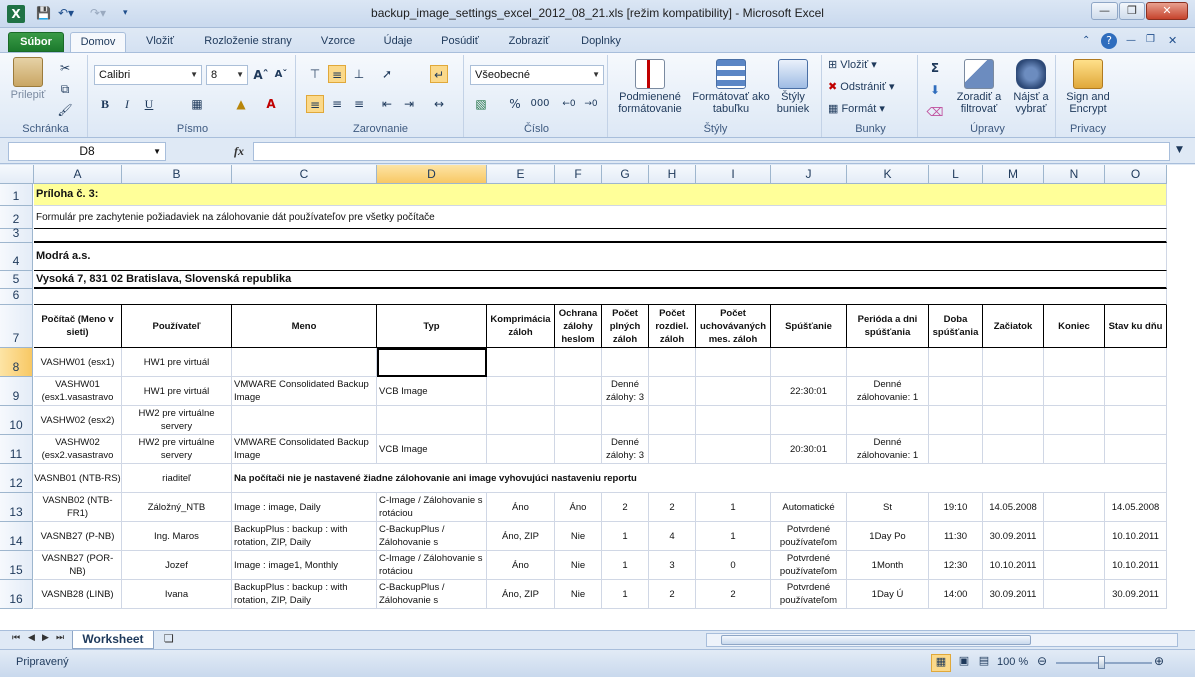 This screenshot has width=1195, height=677. I want to click on zoom-slider-thumb, so click(1101, 662).